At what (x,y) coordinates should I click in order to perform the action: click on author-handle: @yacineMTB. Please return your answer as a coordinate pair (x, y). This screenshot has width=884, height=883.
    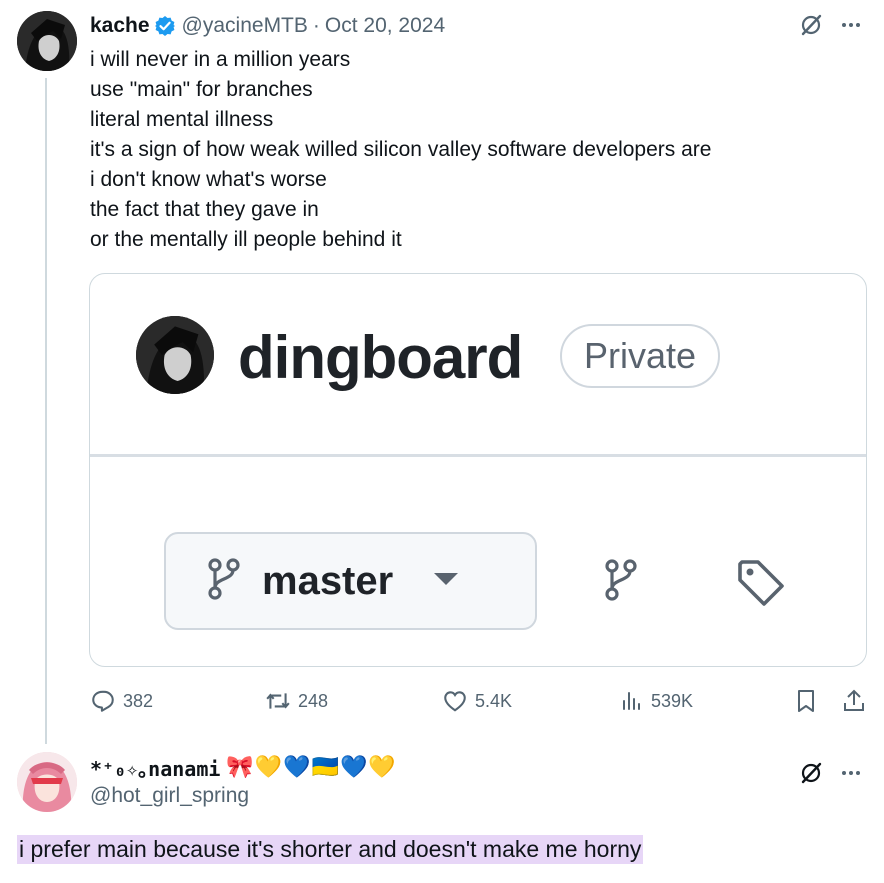
    Looking at the image, I should click on (245, 26).